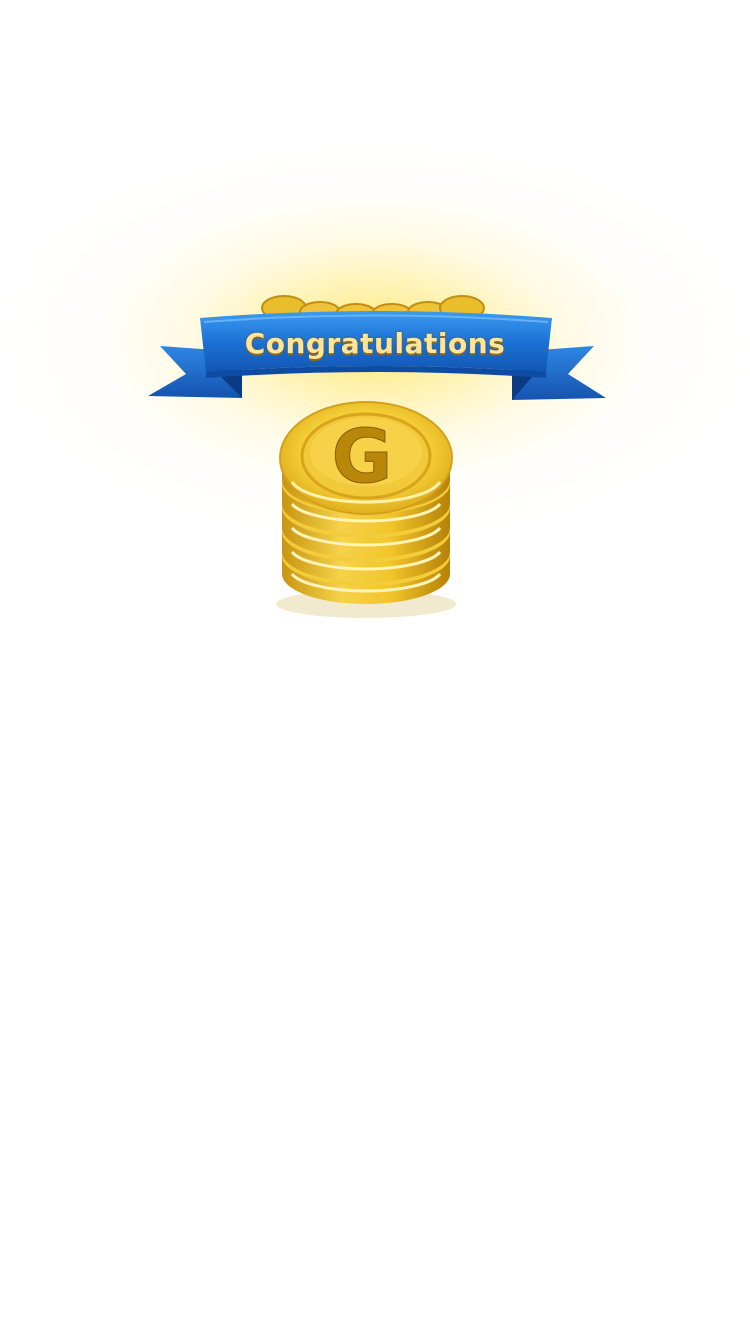  What do you see at coordinates (366, 509) in the screenshot?
I see `coin-stack-icon: G` at bounding box center [366, 509].